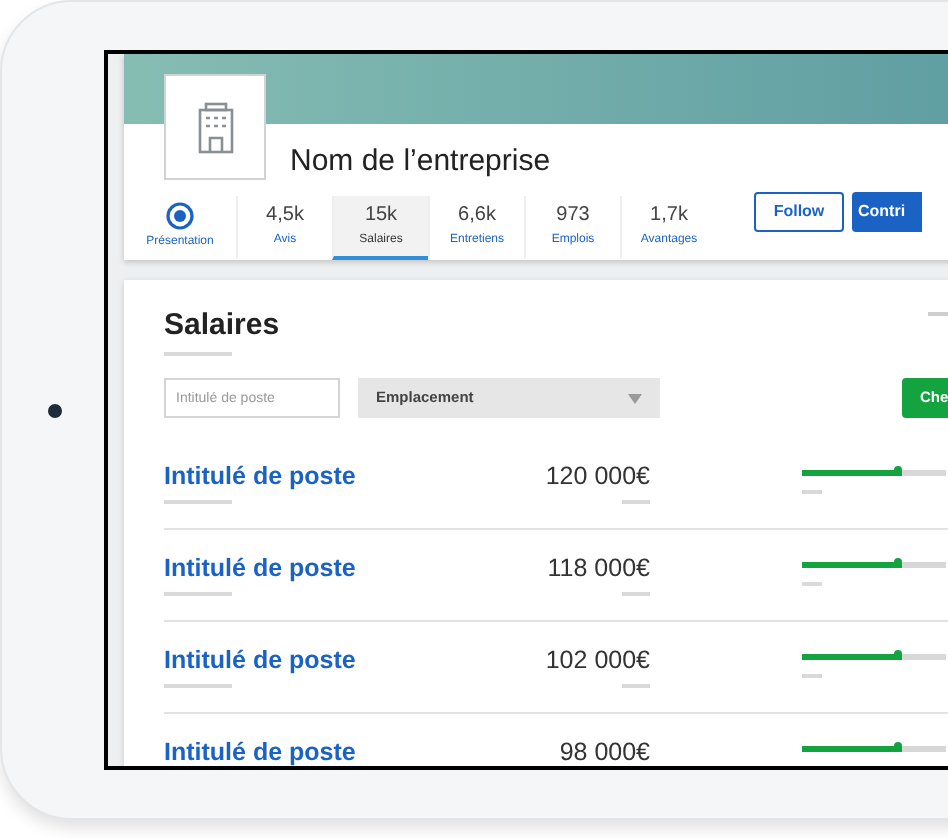 The image size is (948, 838). Describe the element at coordinates (669, 215) in the screenshot. I see `tab-count: 1,7k` at that location.